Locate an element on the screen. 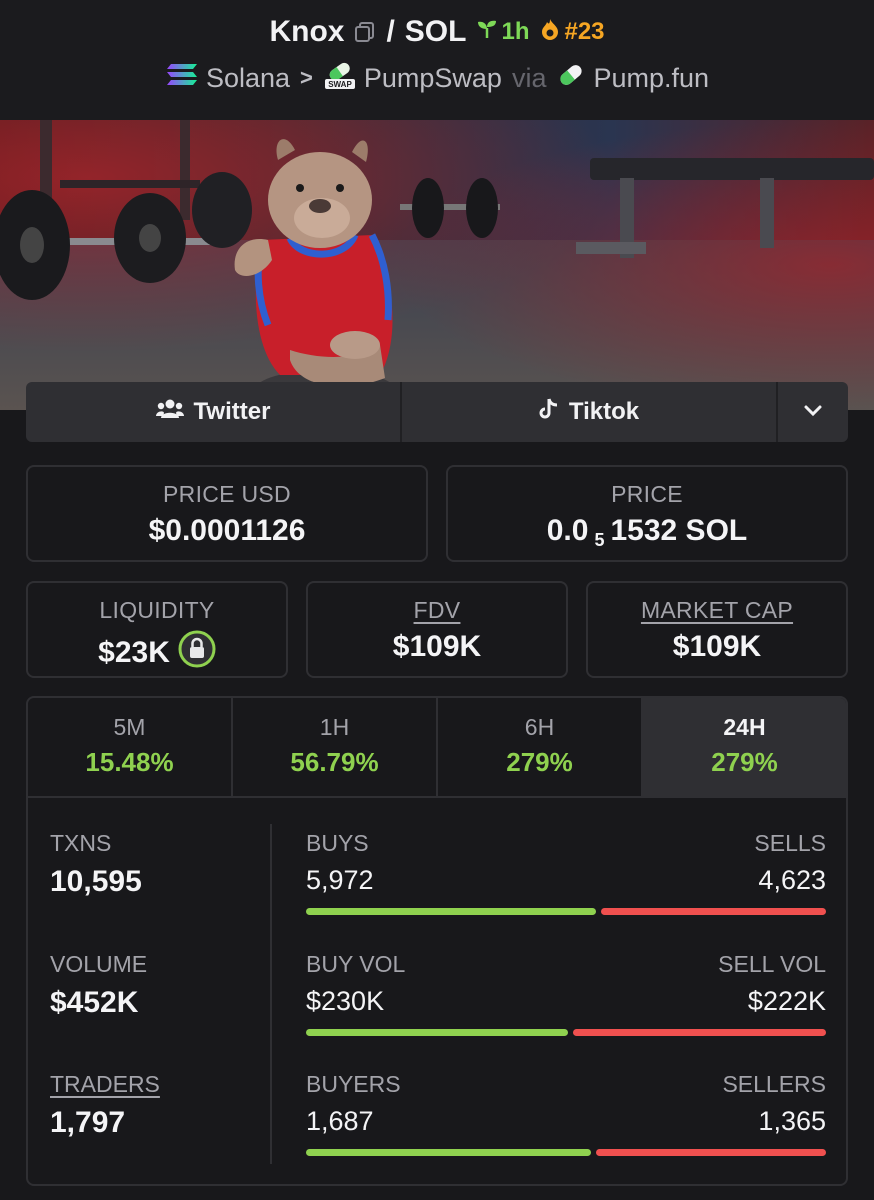 This screenshot has width=874, height=1200. traders-stat: TRADERS 1,797 is located at coordinates (105, 1105).